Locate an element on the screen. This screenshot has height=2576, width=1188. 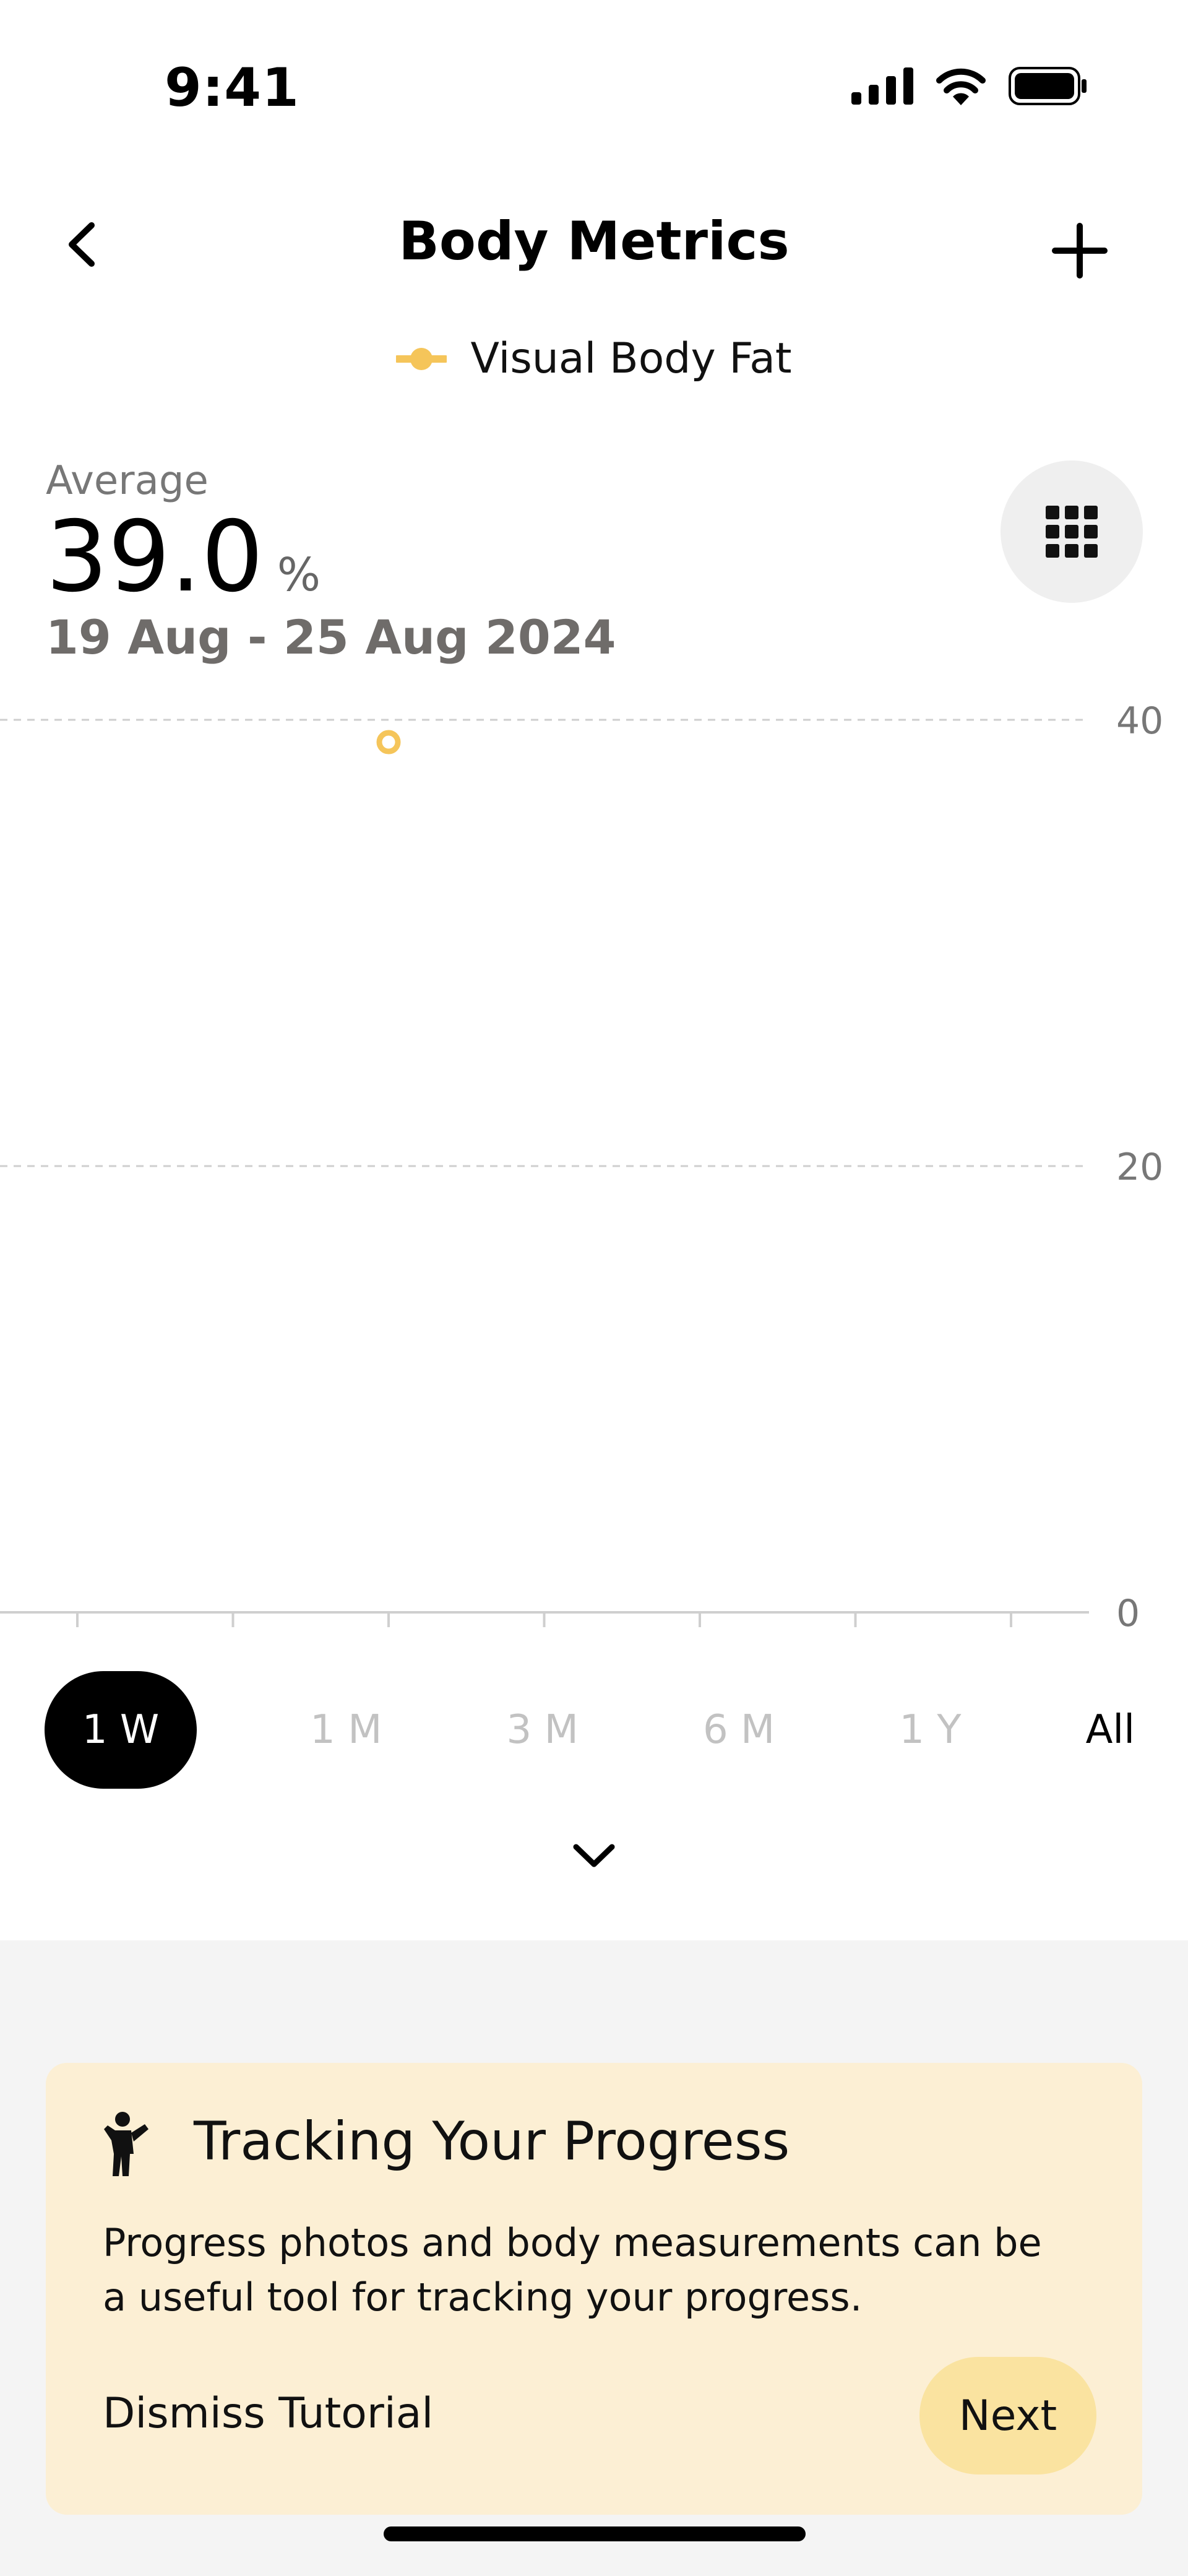
add-button is located at coordinates (1080, 251).